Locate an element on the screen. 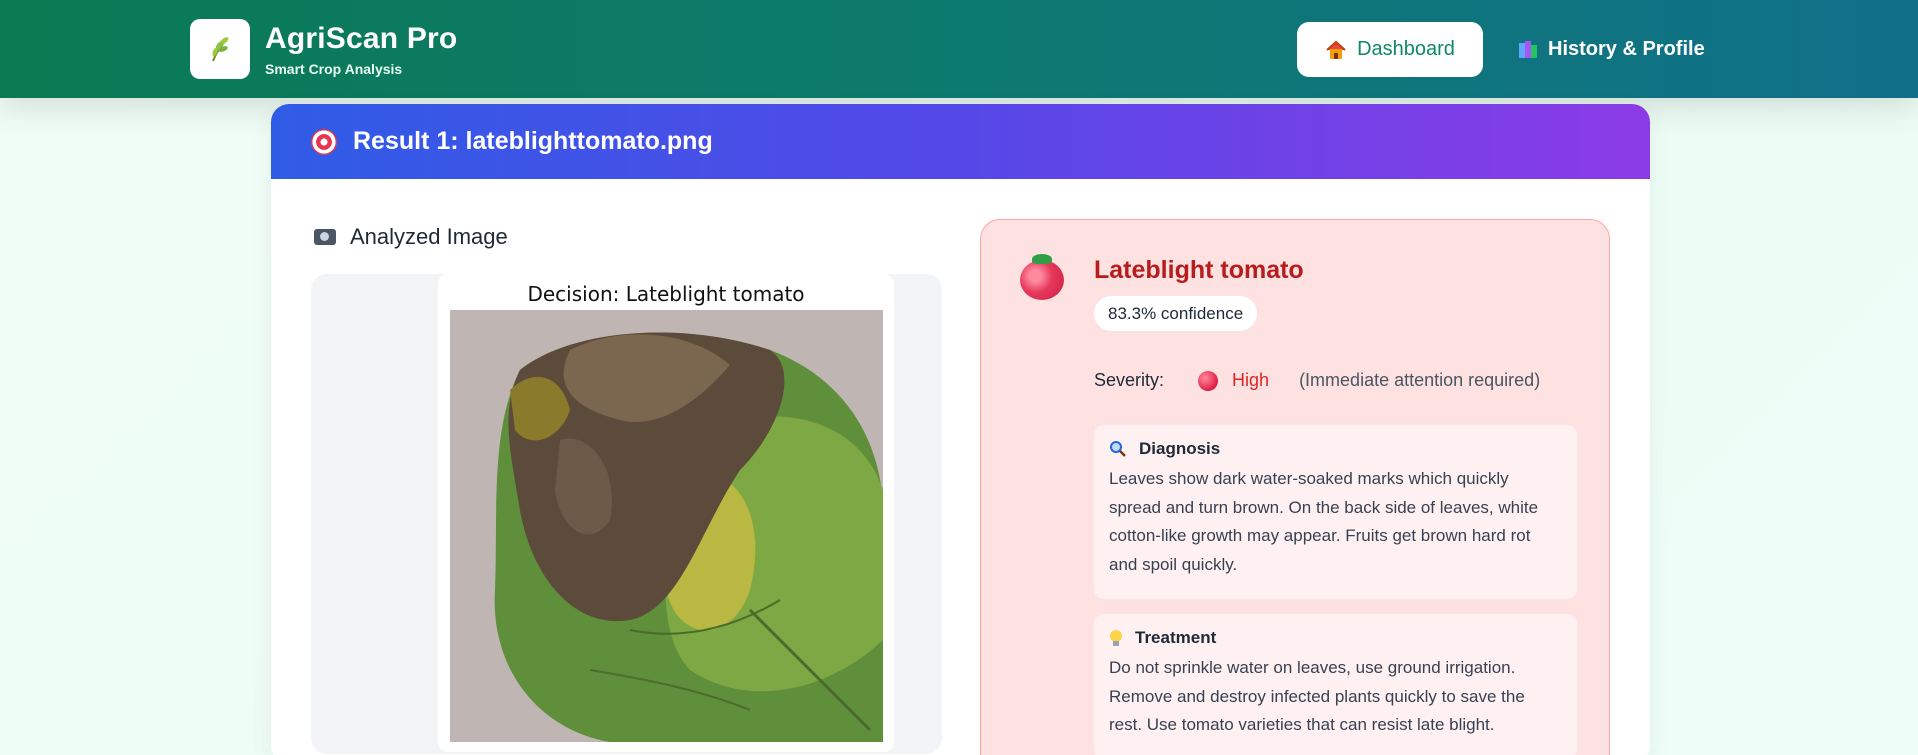  dashboard-nav-button: Dashboard is located at coordinates (1390, 49).